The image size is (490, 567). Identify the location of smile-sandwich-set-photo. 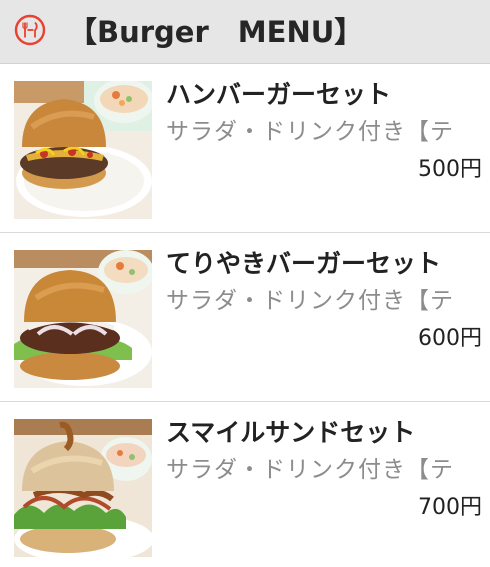
(83, 488).